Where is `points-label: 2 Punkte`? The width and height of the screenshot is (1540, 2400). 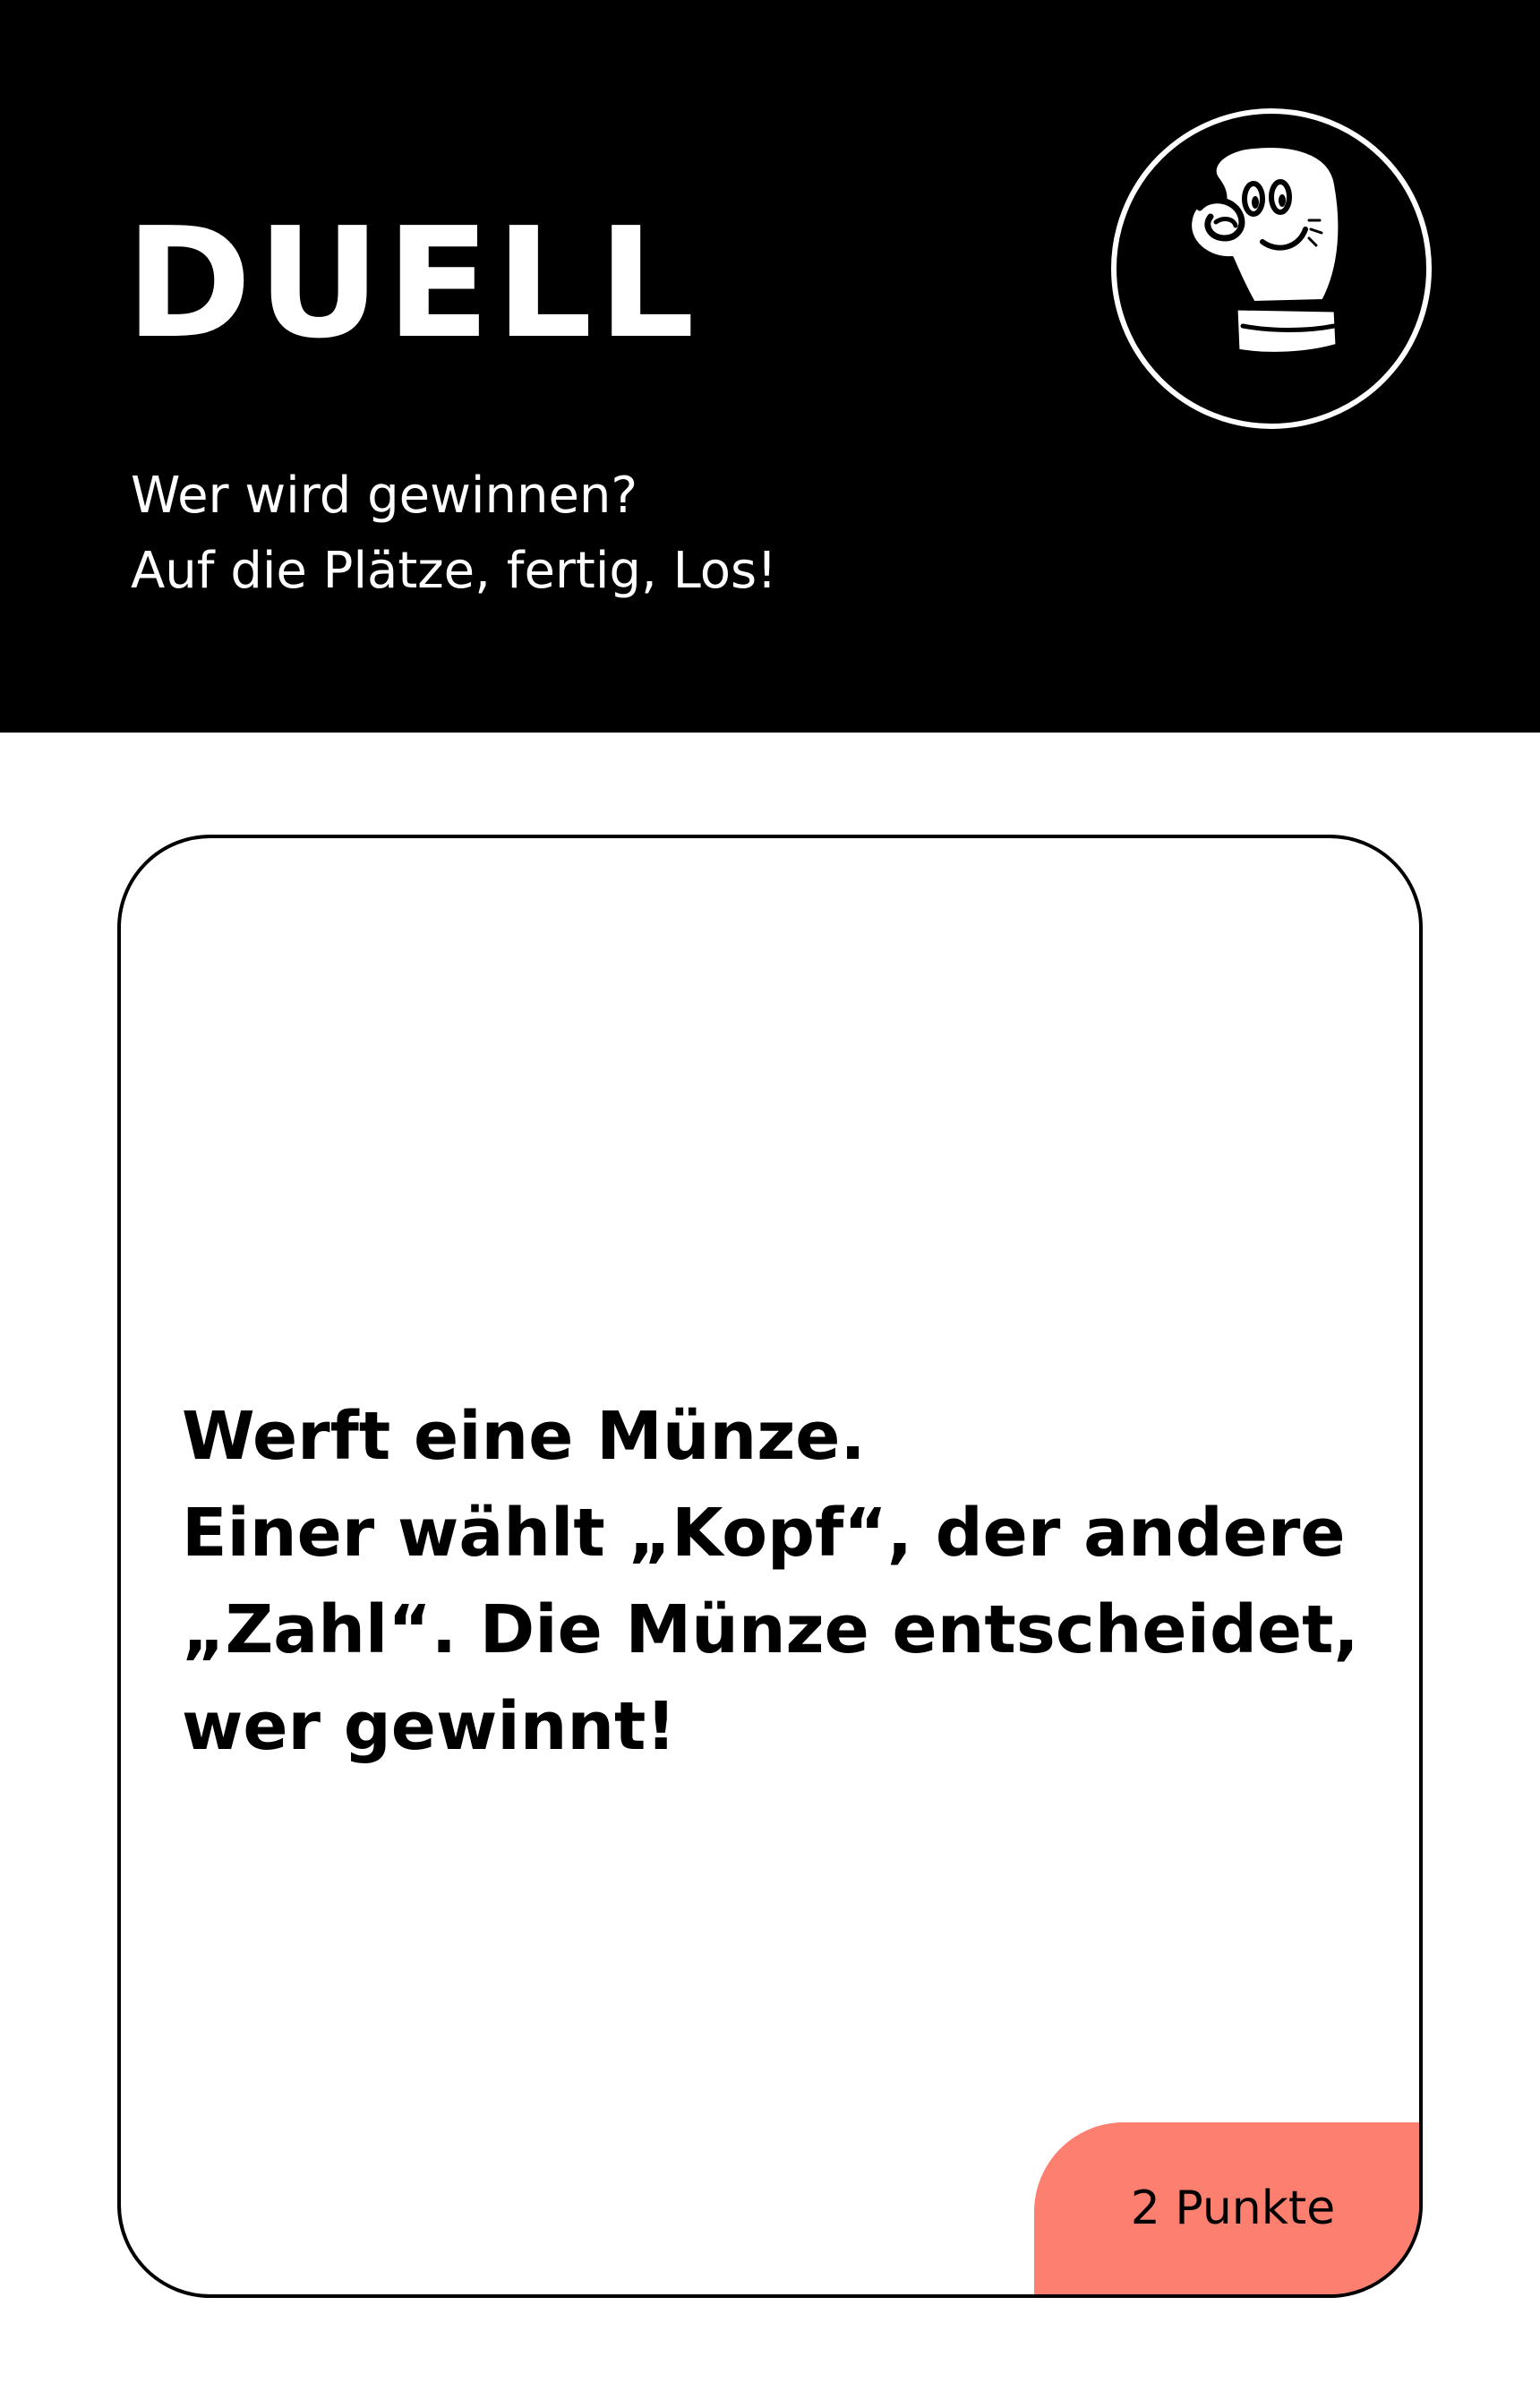
points-label: 2 Punkte is located at coordinates (1233, 2208).